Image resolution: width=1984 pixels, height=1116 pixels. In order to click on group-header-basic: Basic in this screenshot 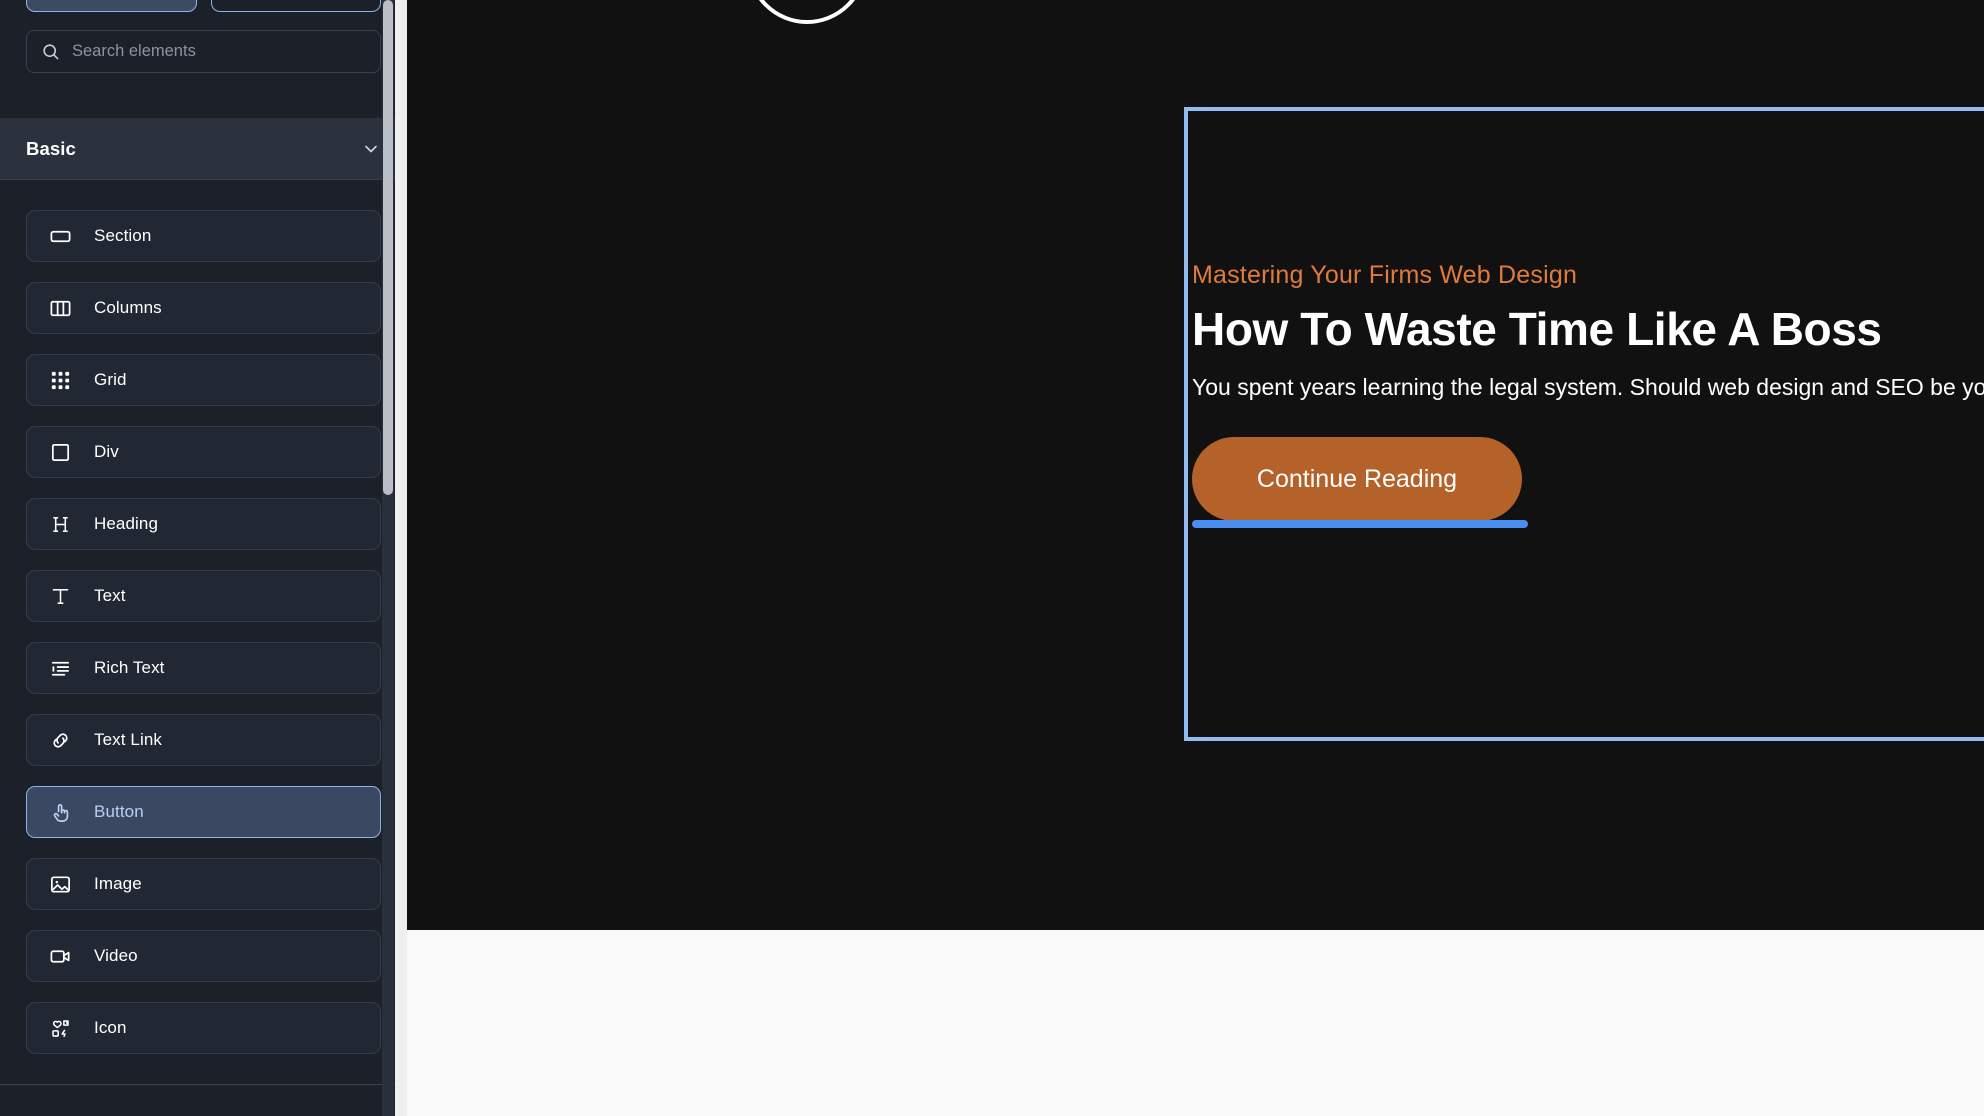, I will do `click(203, 149)`.